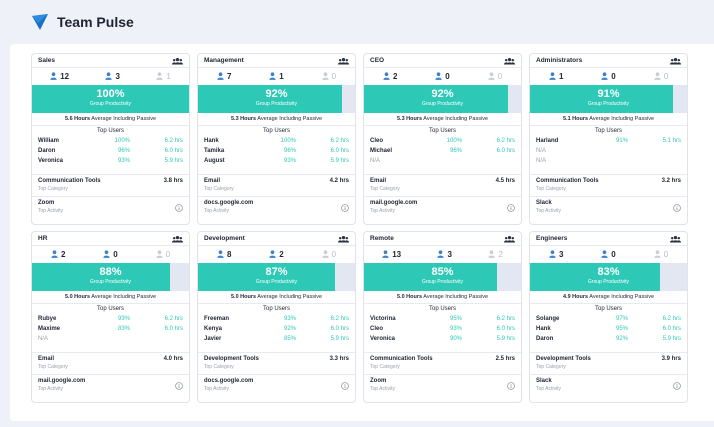 Image resolution: width=714 pixels, height=427 pixels. I want to click on top-category: Development Tools 3.3 hrs Top Category, so click(276, 364).